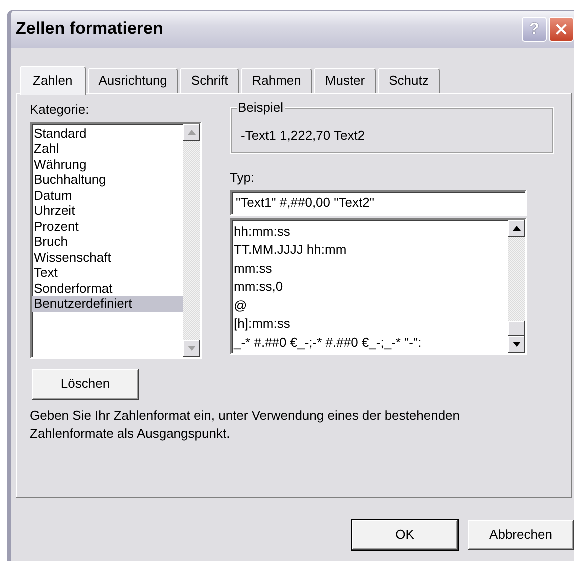  Describe the element at coordinates (107, 196) in the screenshot. I see `list-item: Datum` at that location.